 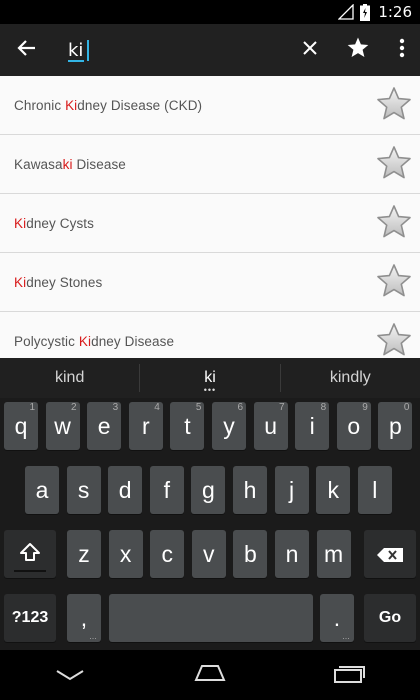 What do you see at coordinates (292, 554) in the screenshot?
I see `key-n: n` at bounding box center [292, 554].